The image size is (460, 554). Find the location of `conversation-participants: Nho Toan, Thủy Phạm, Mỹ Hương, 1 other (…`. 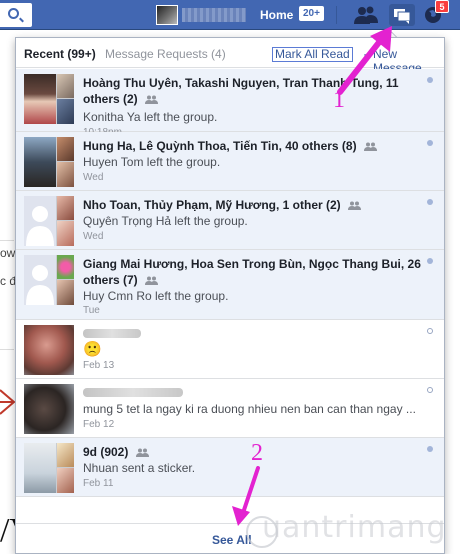

conversation-participants: Nho Toan, Thủy Phạm, Mỹ Hương, 1 other (… is located at coordinates (212, 205).